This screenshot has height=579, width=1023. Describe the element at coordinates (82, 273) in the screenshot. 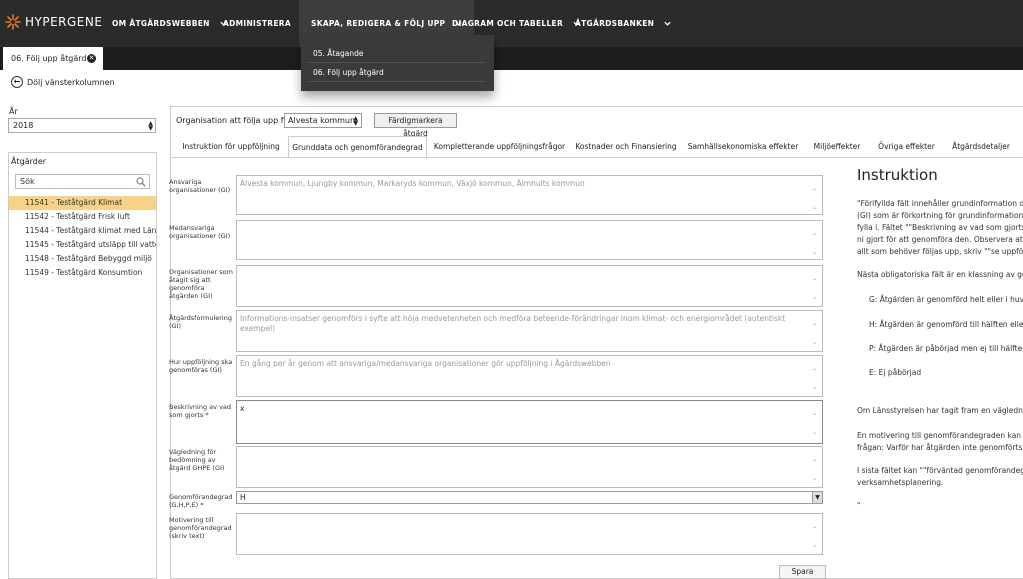

I see `list-item: 11549 - Teståtgärd Konsumtion` at that location.